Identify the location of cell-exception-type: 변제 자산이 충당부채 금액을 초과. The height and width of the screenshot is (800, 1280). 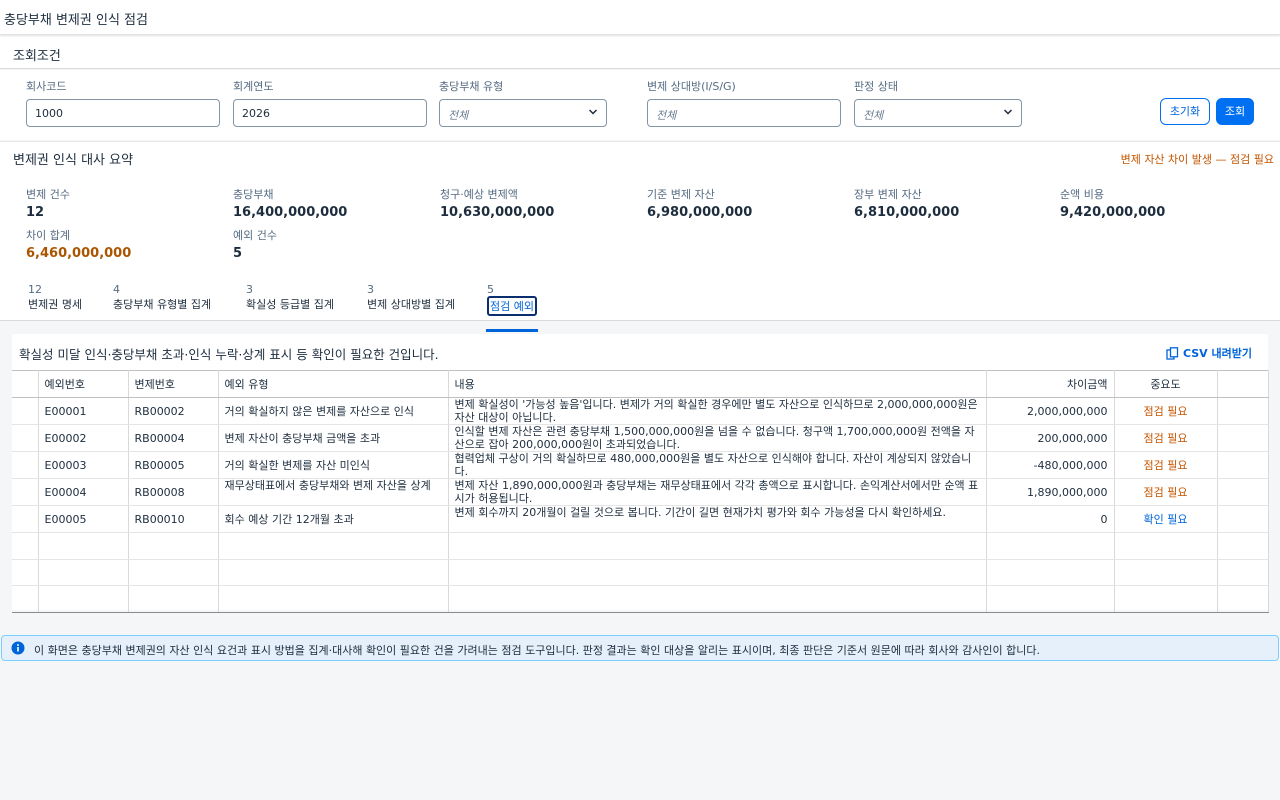
(333, 438).